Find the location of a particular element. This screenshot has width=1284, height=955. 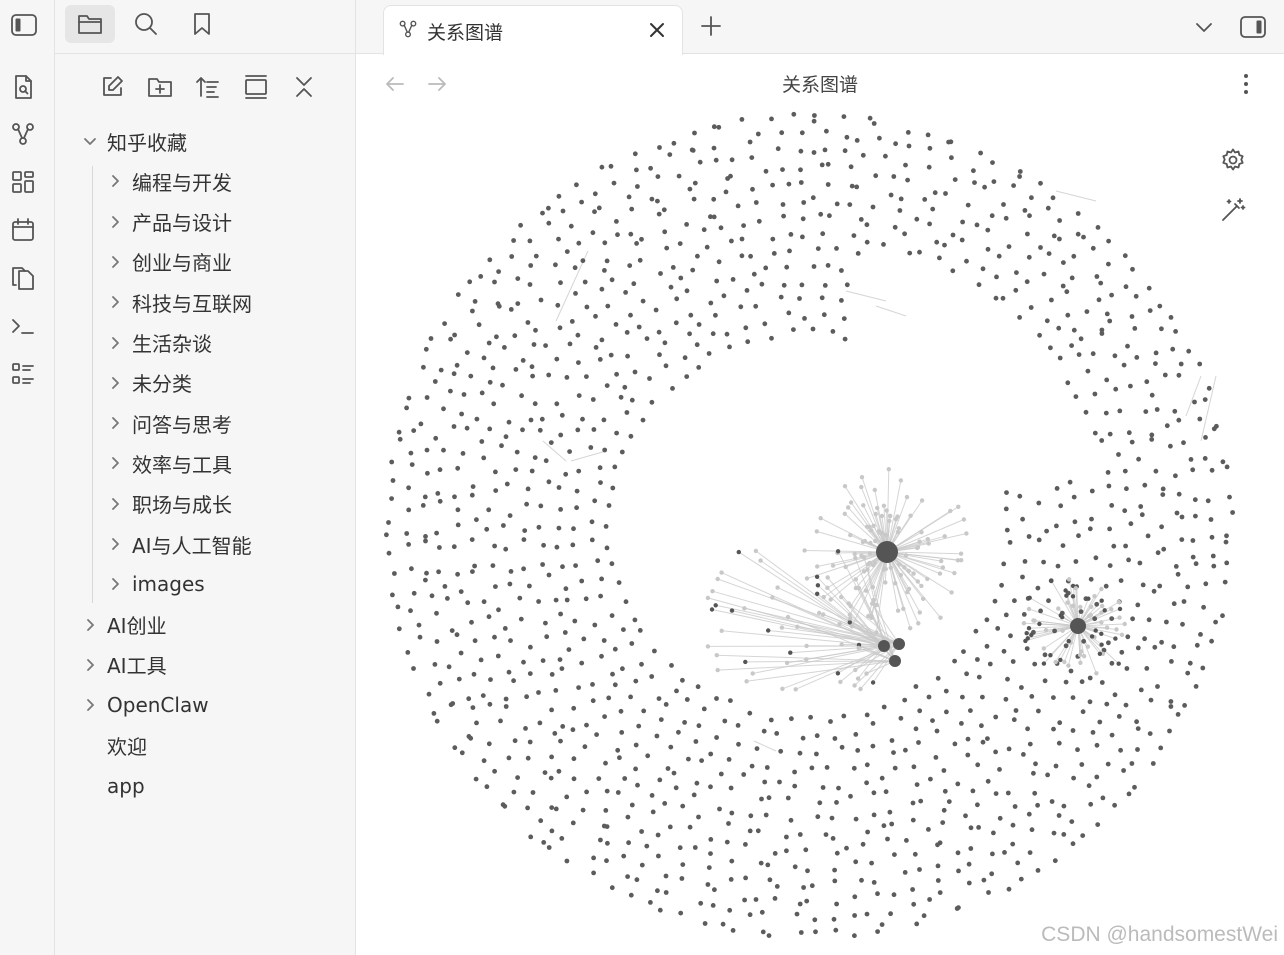

new-note-button is located at coordinates (112, 87).